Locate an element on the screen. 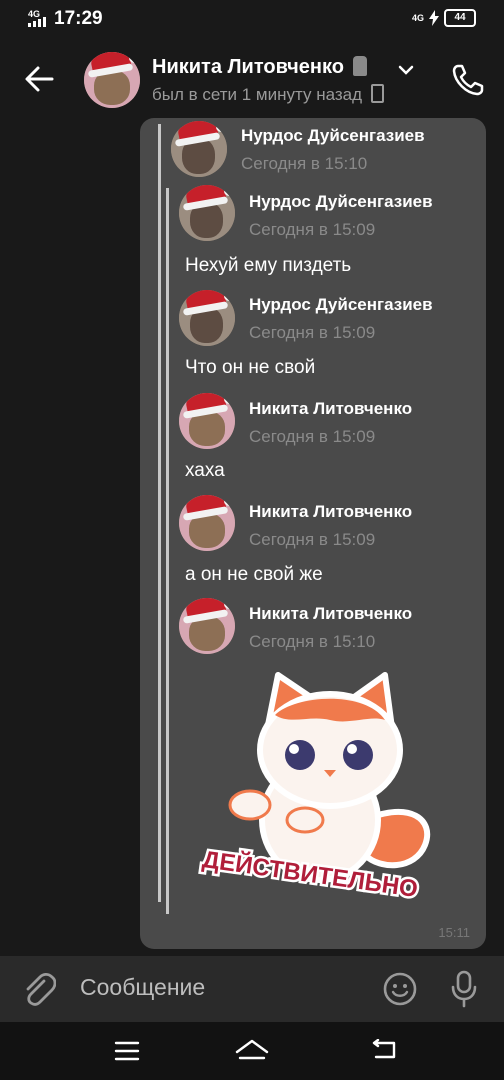  charging-icon is located at coordinates (434, 18).